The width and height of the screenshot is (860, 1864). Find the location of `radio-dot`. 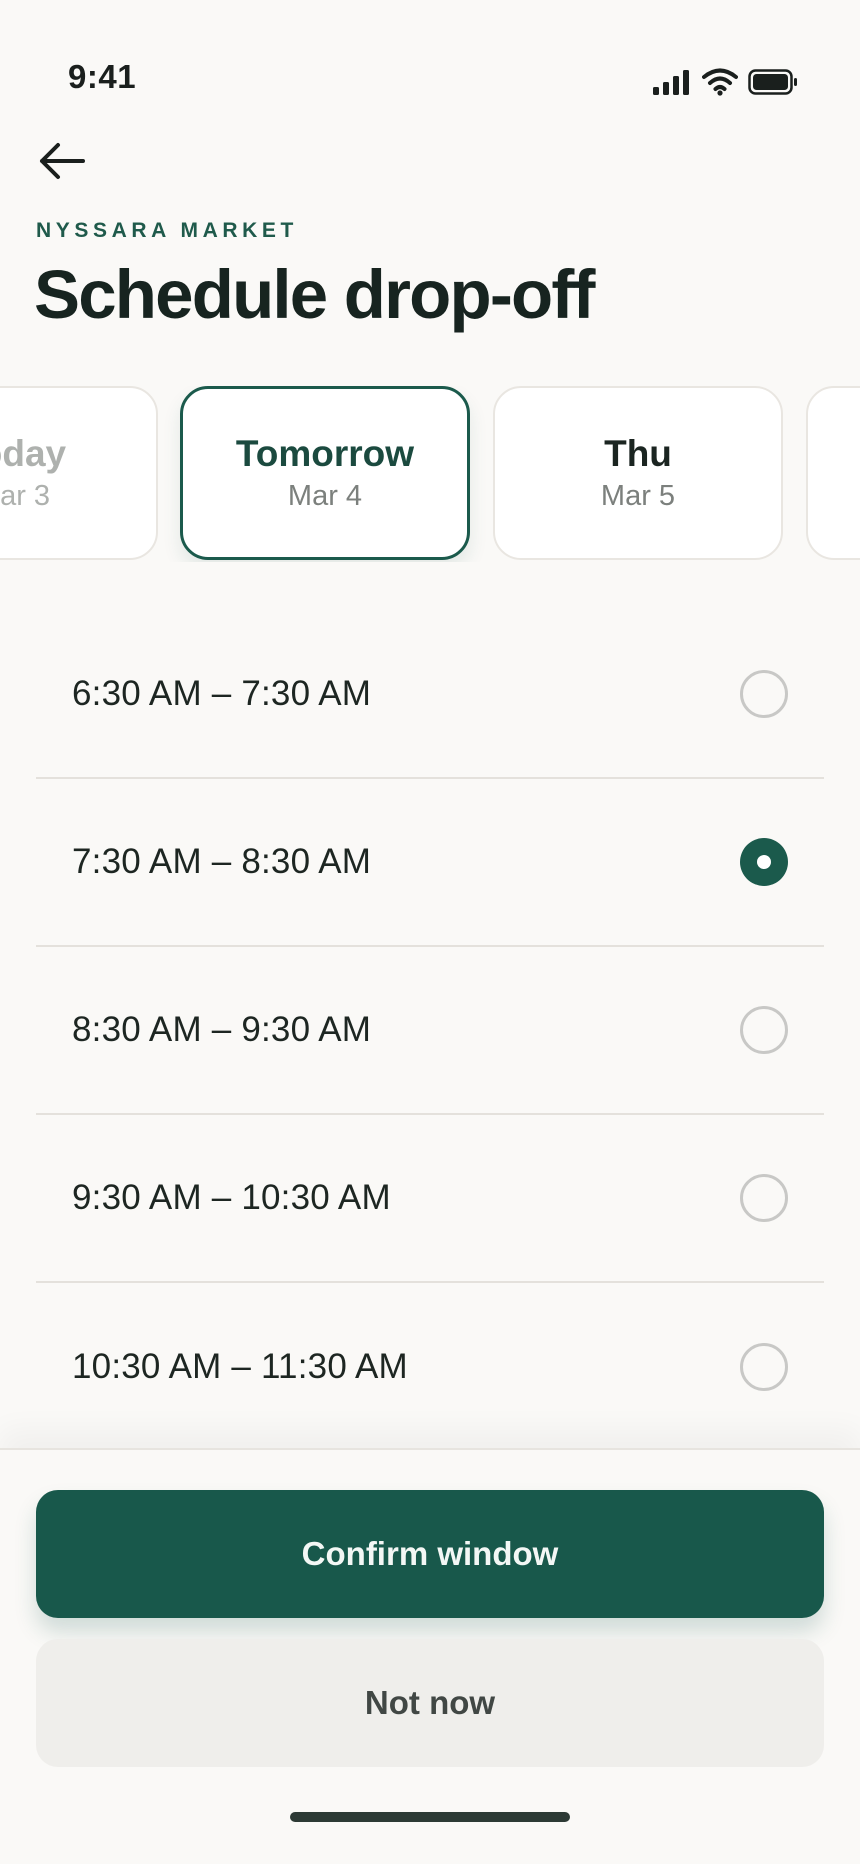

radio-dot is located at coordinates (764, 862).